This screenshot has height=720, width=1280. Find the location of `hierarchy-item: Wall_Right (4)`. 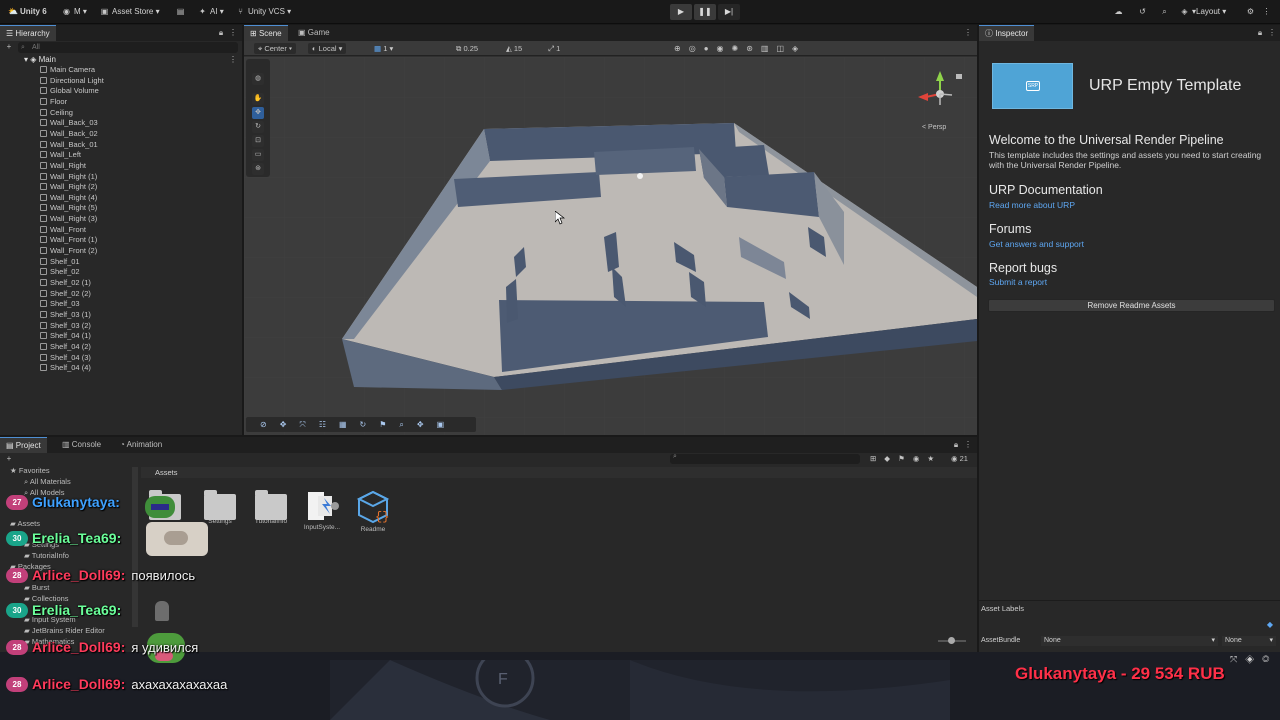

hierarchy-item: Wall_Right (4) is located at coordinates (68, 198).